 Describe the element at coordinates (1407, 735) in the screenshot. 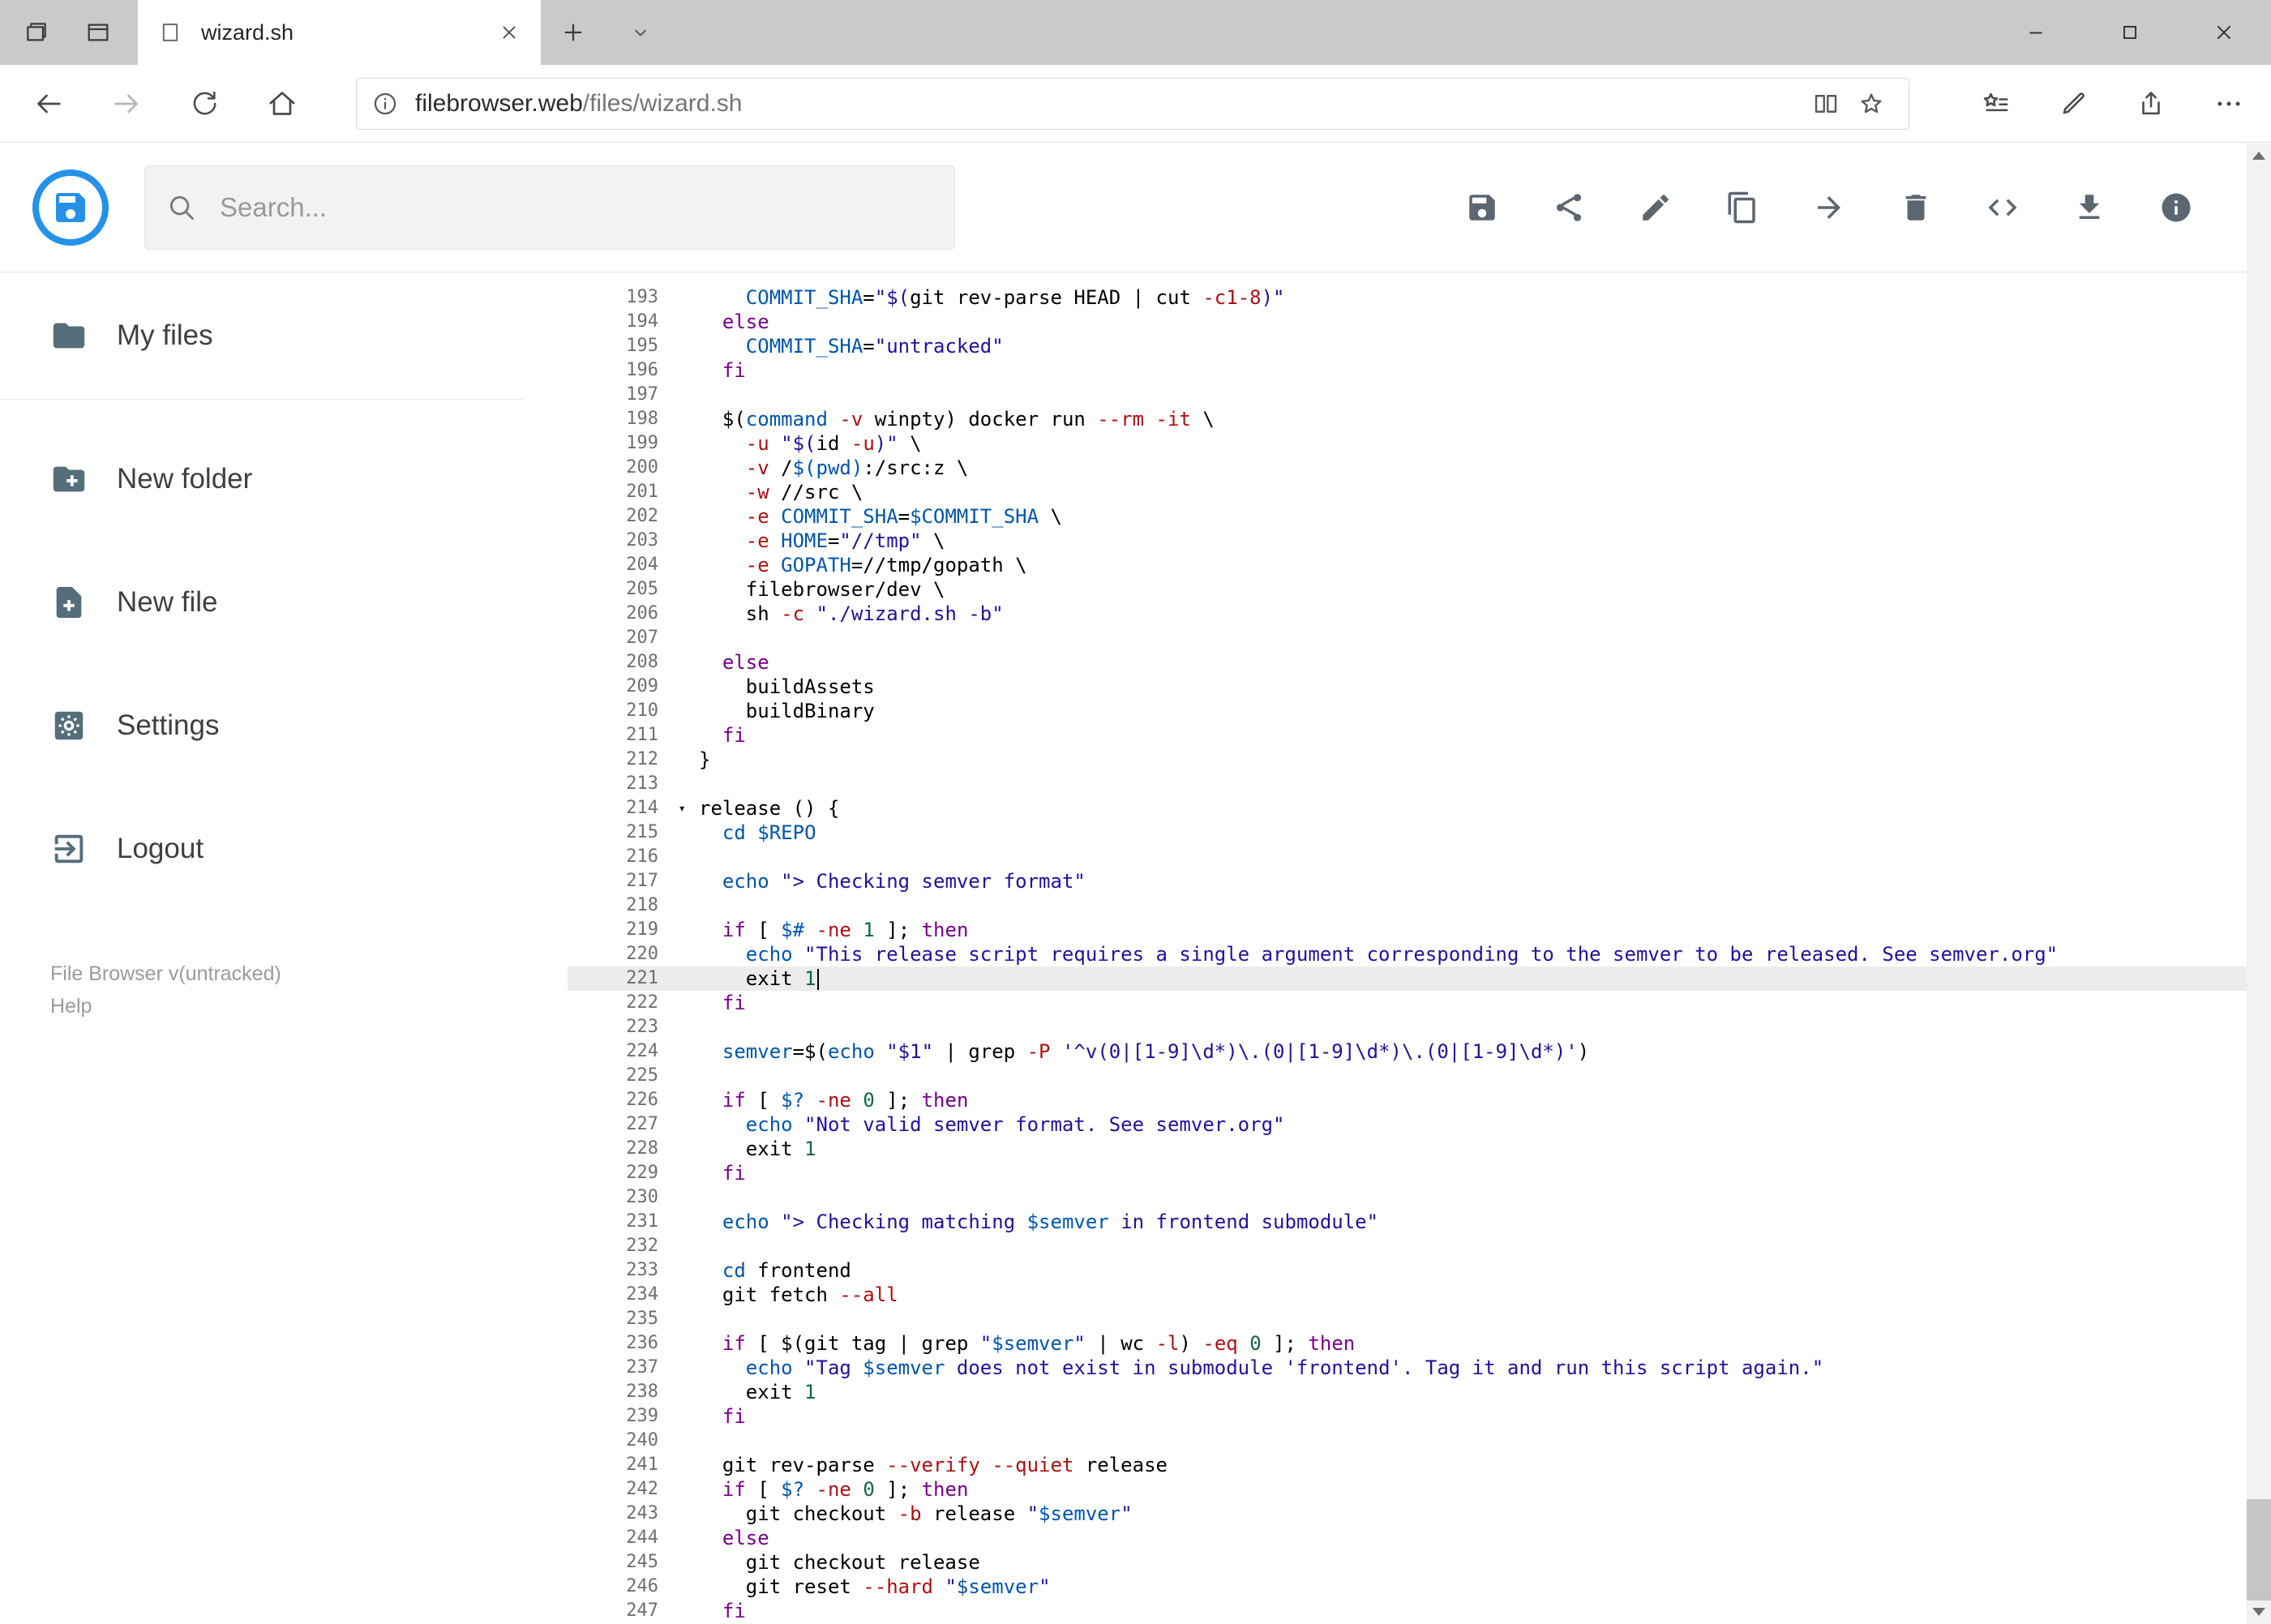

I see `code-line: 211 fi` at that location.